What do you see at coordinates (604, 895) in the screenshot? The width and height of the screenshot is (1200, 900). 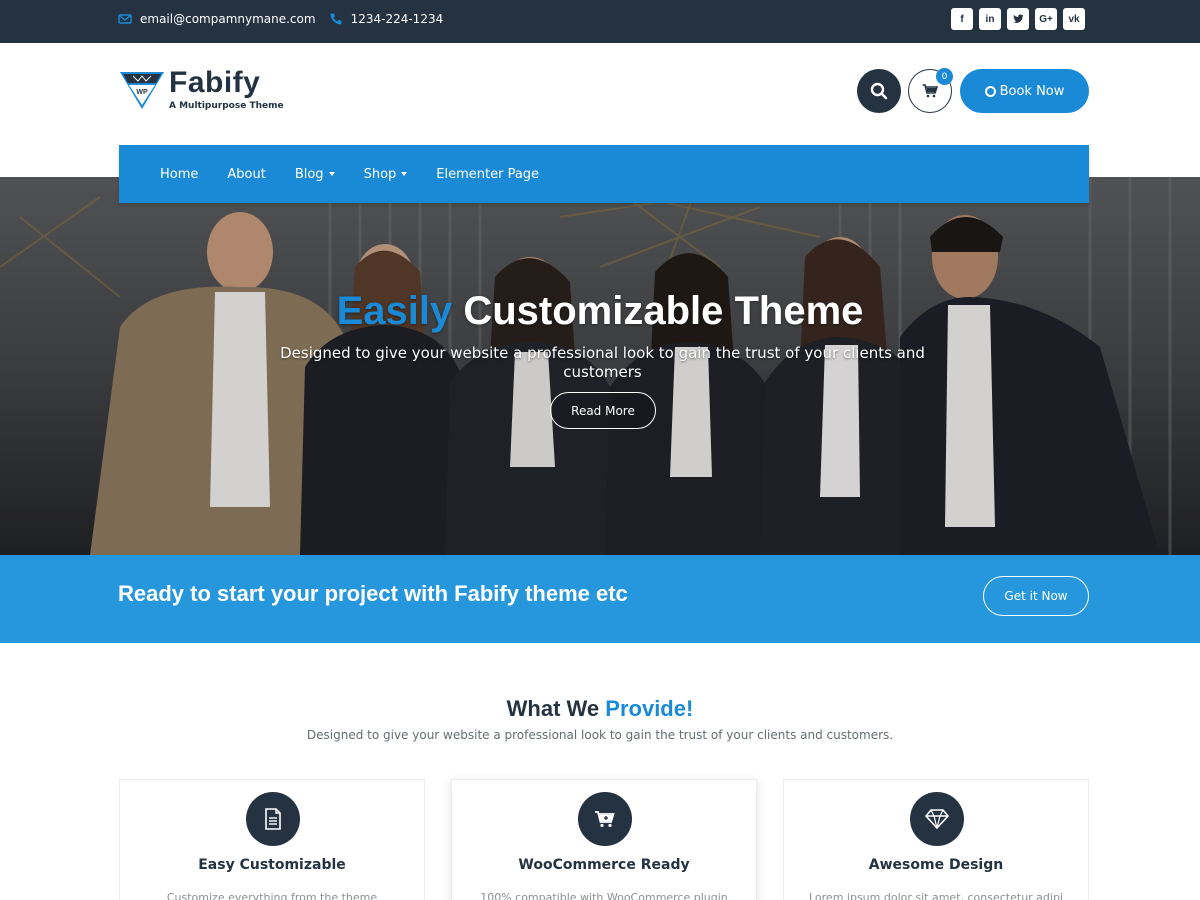 I see `feature-description: 100% compatible with WooCommerce plugin` at bounding box center [604, 895].